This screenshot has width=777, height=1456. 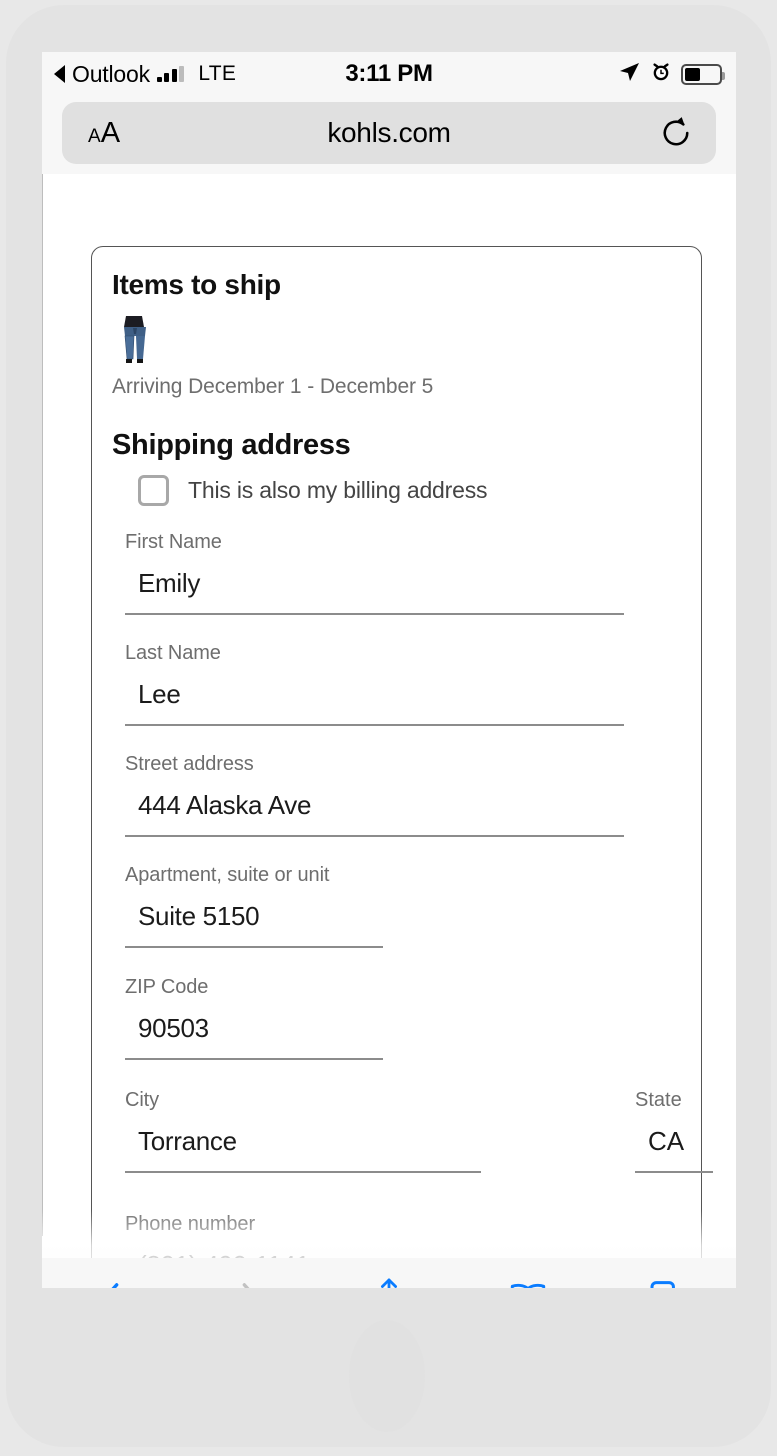 What do you see at coordinates (273, 386) in the screenshot?
I see `arriving-date-text: Arriving December 1 - December 5` at bounding box center [273, 386].